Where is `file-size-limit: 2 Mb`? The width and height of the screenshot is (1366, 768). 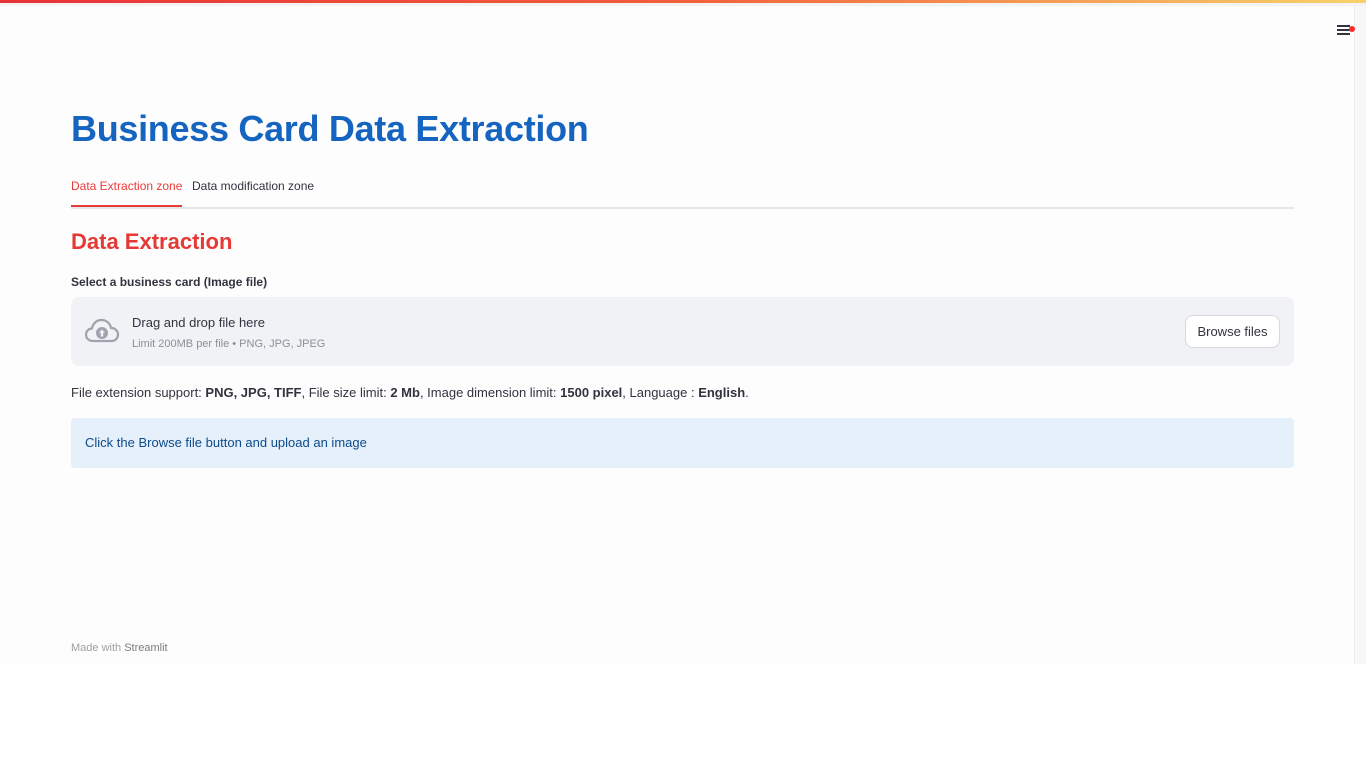 file-size-limit: 2 Mb is located at coordinates (405, 392).